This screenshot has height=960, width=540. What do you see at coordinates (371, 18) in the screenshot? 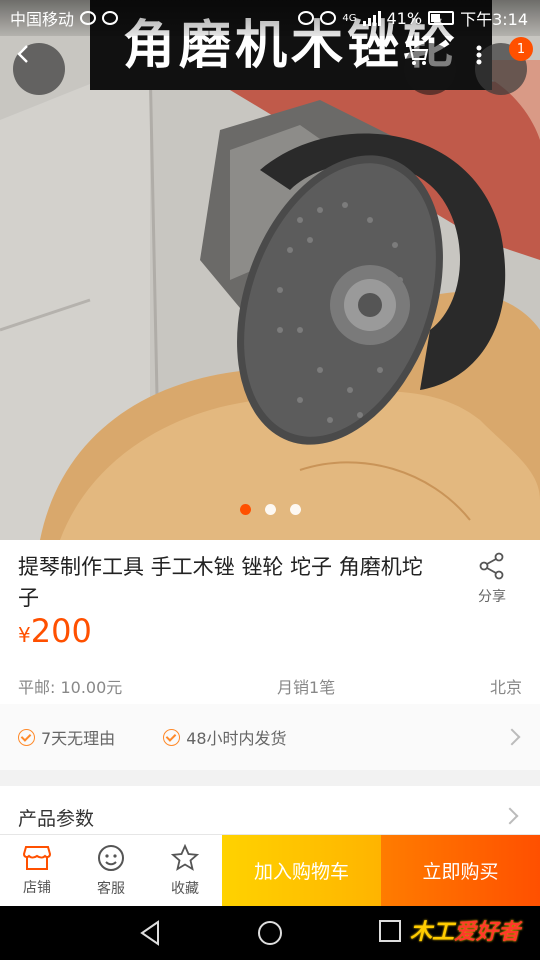
I see `signal-icon` at bounding box center [371, 18].